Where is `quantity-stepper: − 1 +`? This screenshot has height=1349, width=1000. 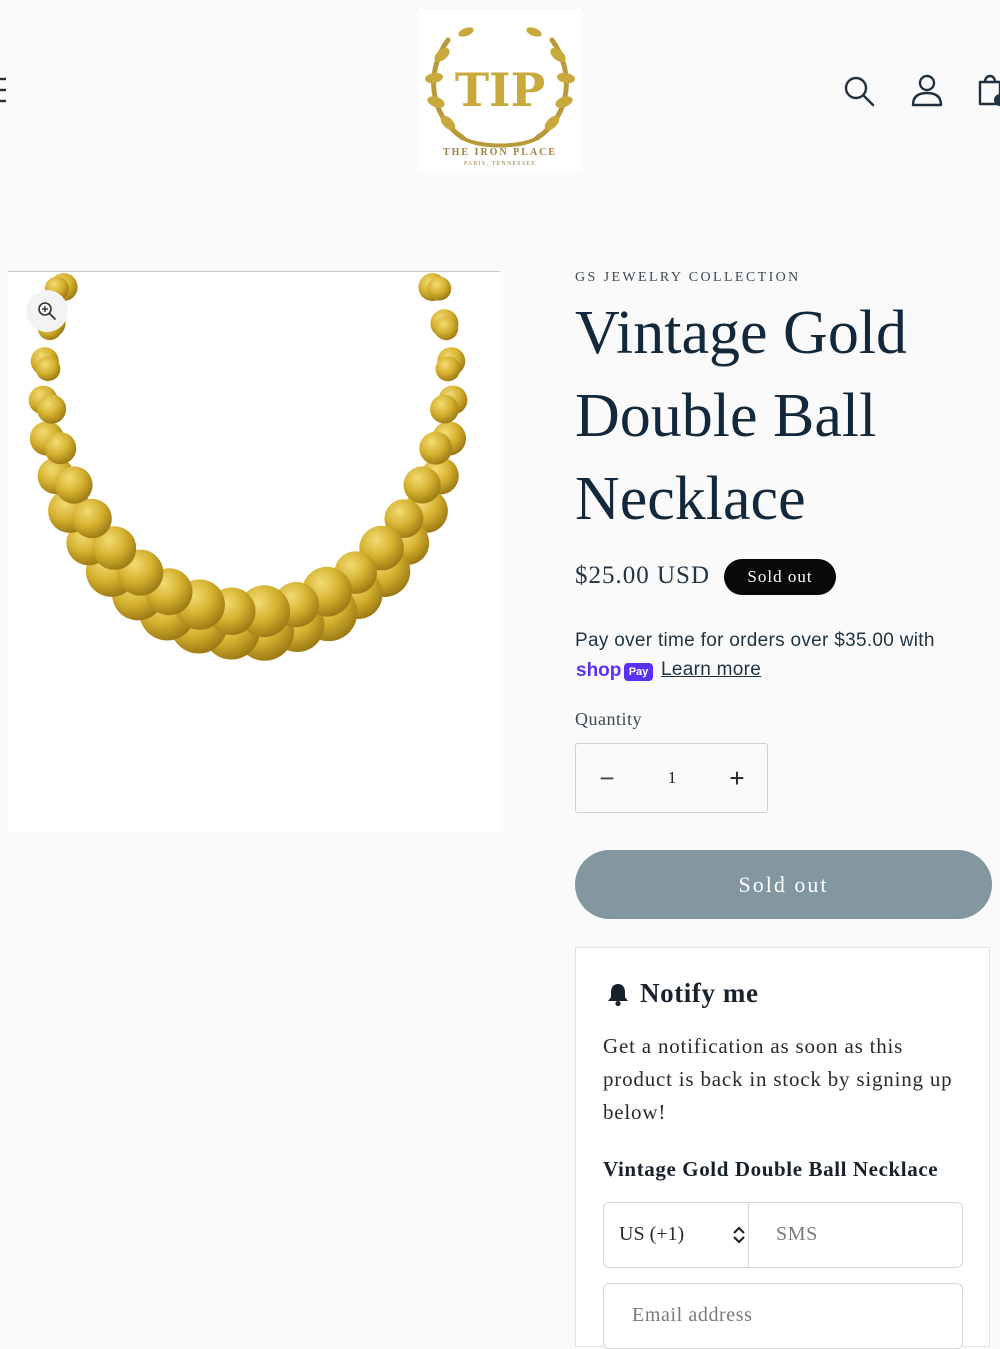
quantity-stepper: − 1 + is located at coordinates (671, 778).